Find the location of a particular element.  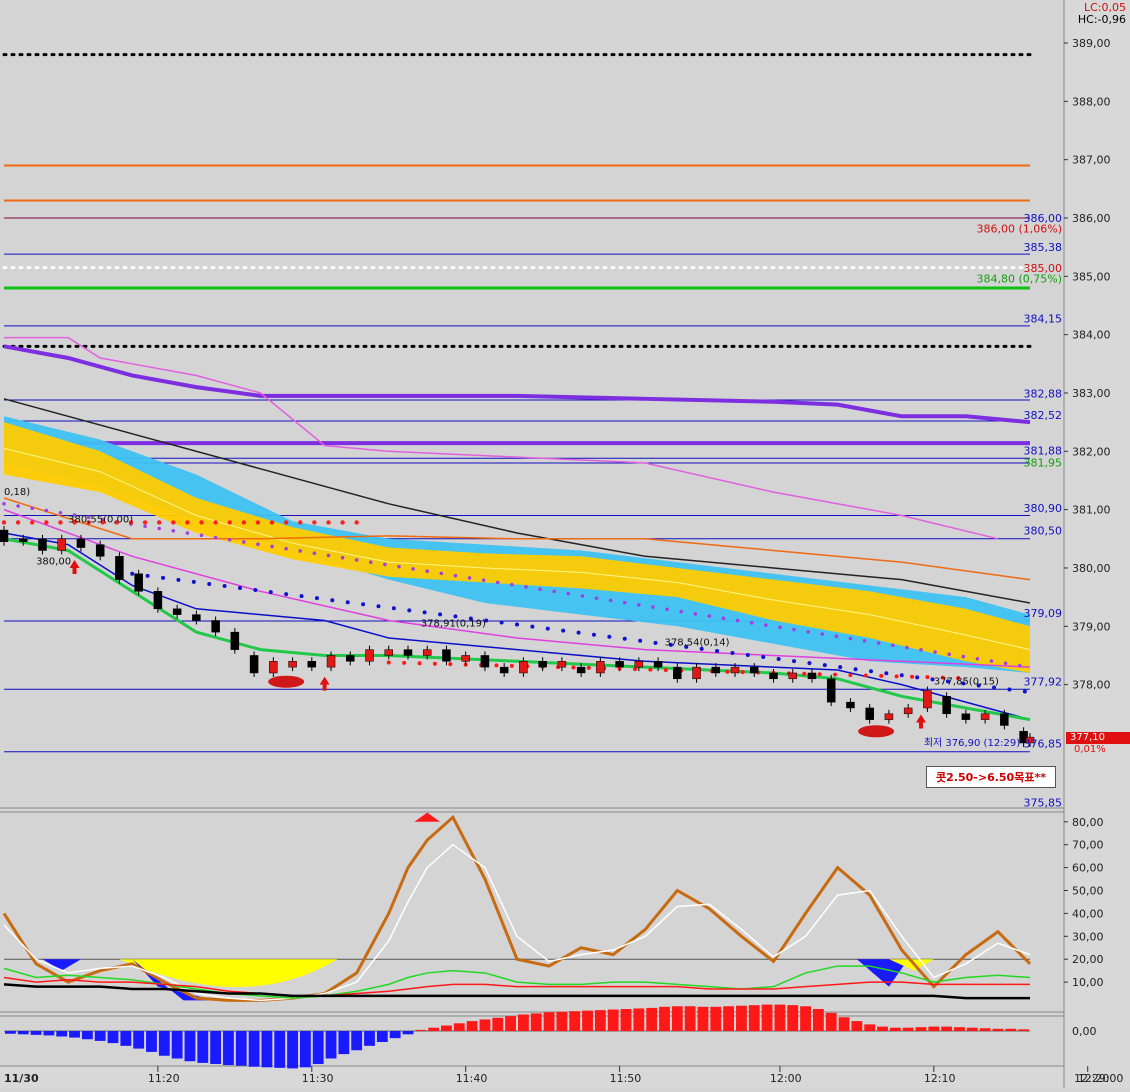

annotation-3: 378,54(0,14) is located at coordinates (696, 643).